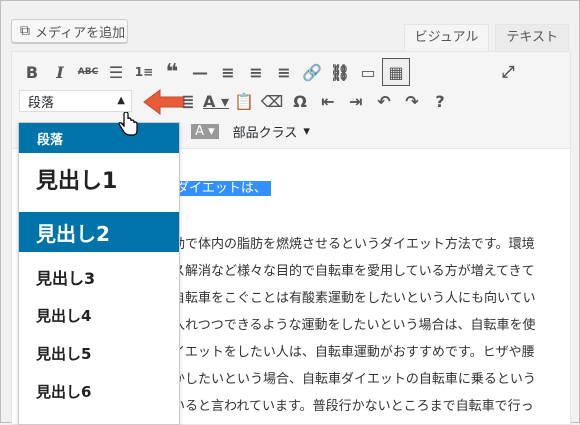  What do you see at coordinates (128, 124) in the screenshot?
I see `hand-cursor-icon` at bounding box center [128, 124].